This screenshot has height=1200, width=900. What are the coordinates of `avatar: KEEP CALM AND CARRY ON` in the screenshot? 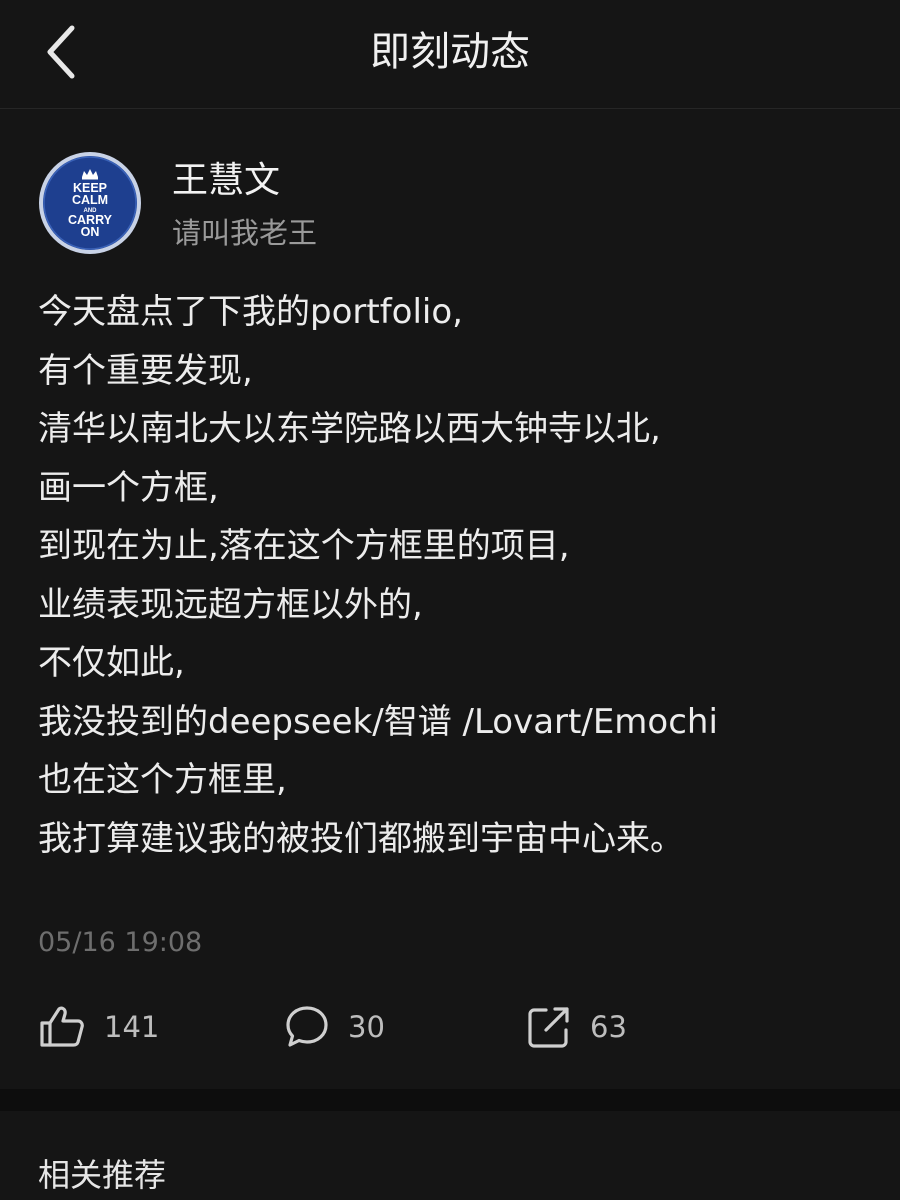 It's located at (90, 203).